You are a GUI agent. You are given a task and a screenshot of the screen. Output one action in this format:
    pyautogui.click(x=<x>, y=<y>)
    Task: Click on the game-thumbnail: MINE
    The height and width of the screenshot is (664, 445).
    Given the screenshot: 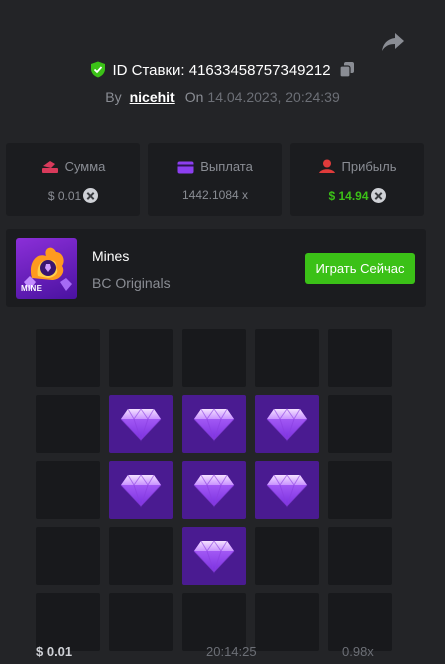 What is the action you would take?
    pyautogui.click(x=46, y=268)
    